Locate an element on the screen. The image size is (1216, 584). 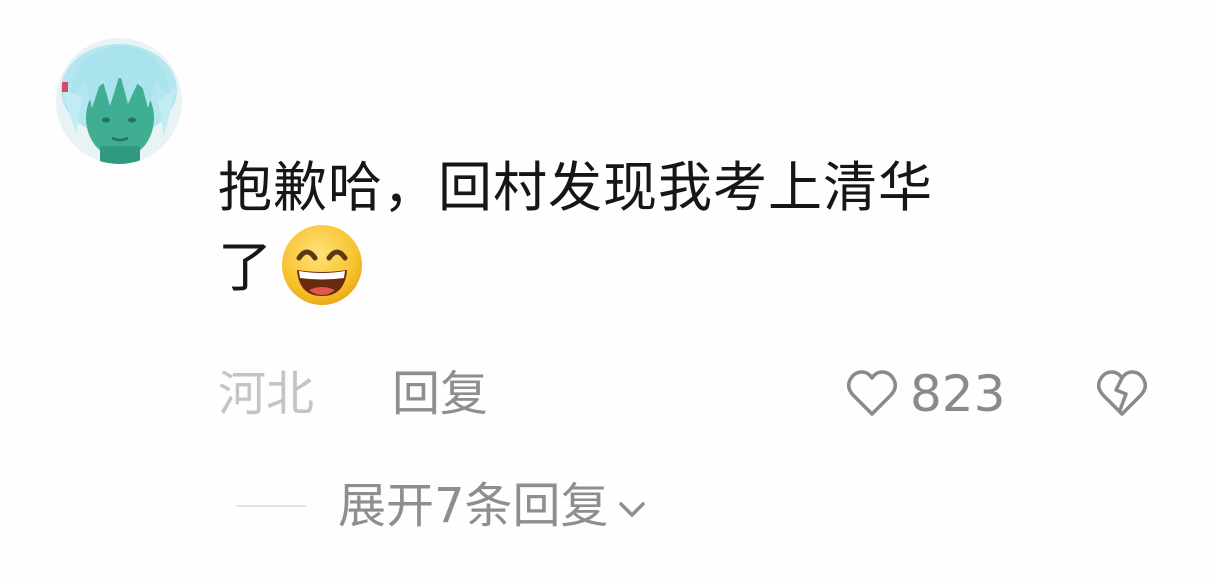
comment-line-2: 了 is located at coordinates (668, 266).